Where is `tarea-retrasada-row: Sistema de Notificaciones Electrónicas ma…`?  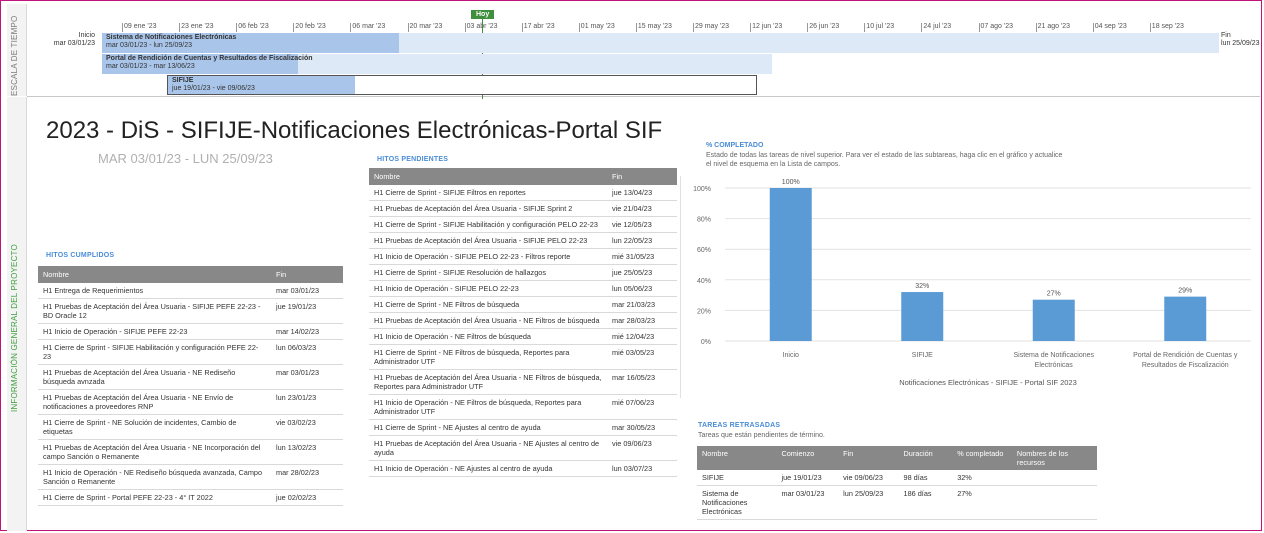
tarea-retrasada-row: Sistema de Notificaciones Electrónicas ma… is located at coordinates (897, 502).